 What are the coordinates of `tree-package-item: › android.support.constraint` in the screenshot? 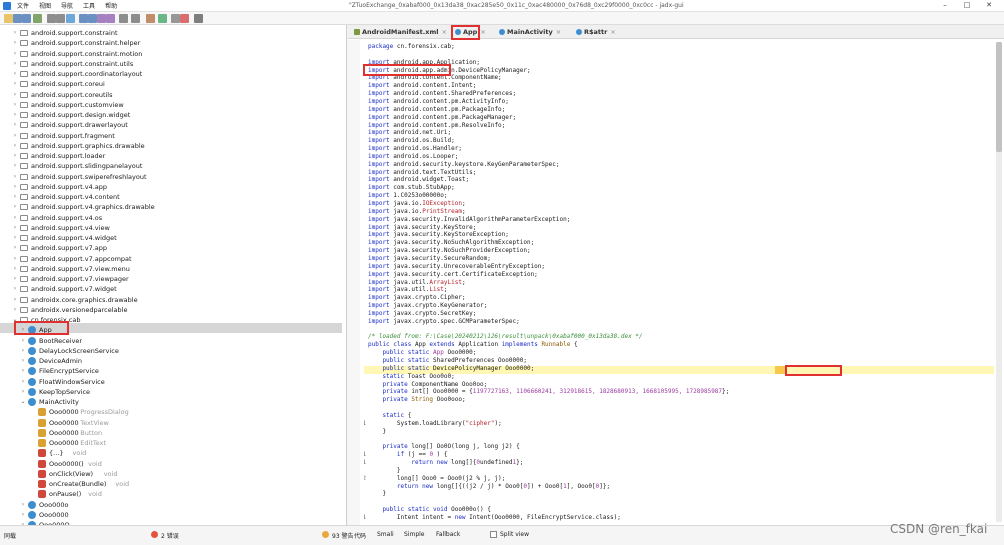 It's located at (171, 33).